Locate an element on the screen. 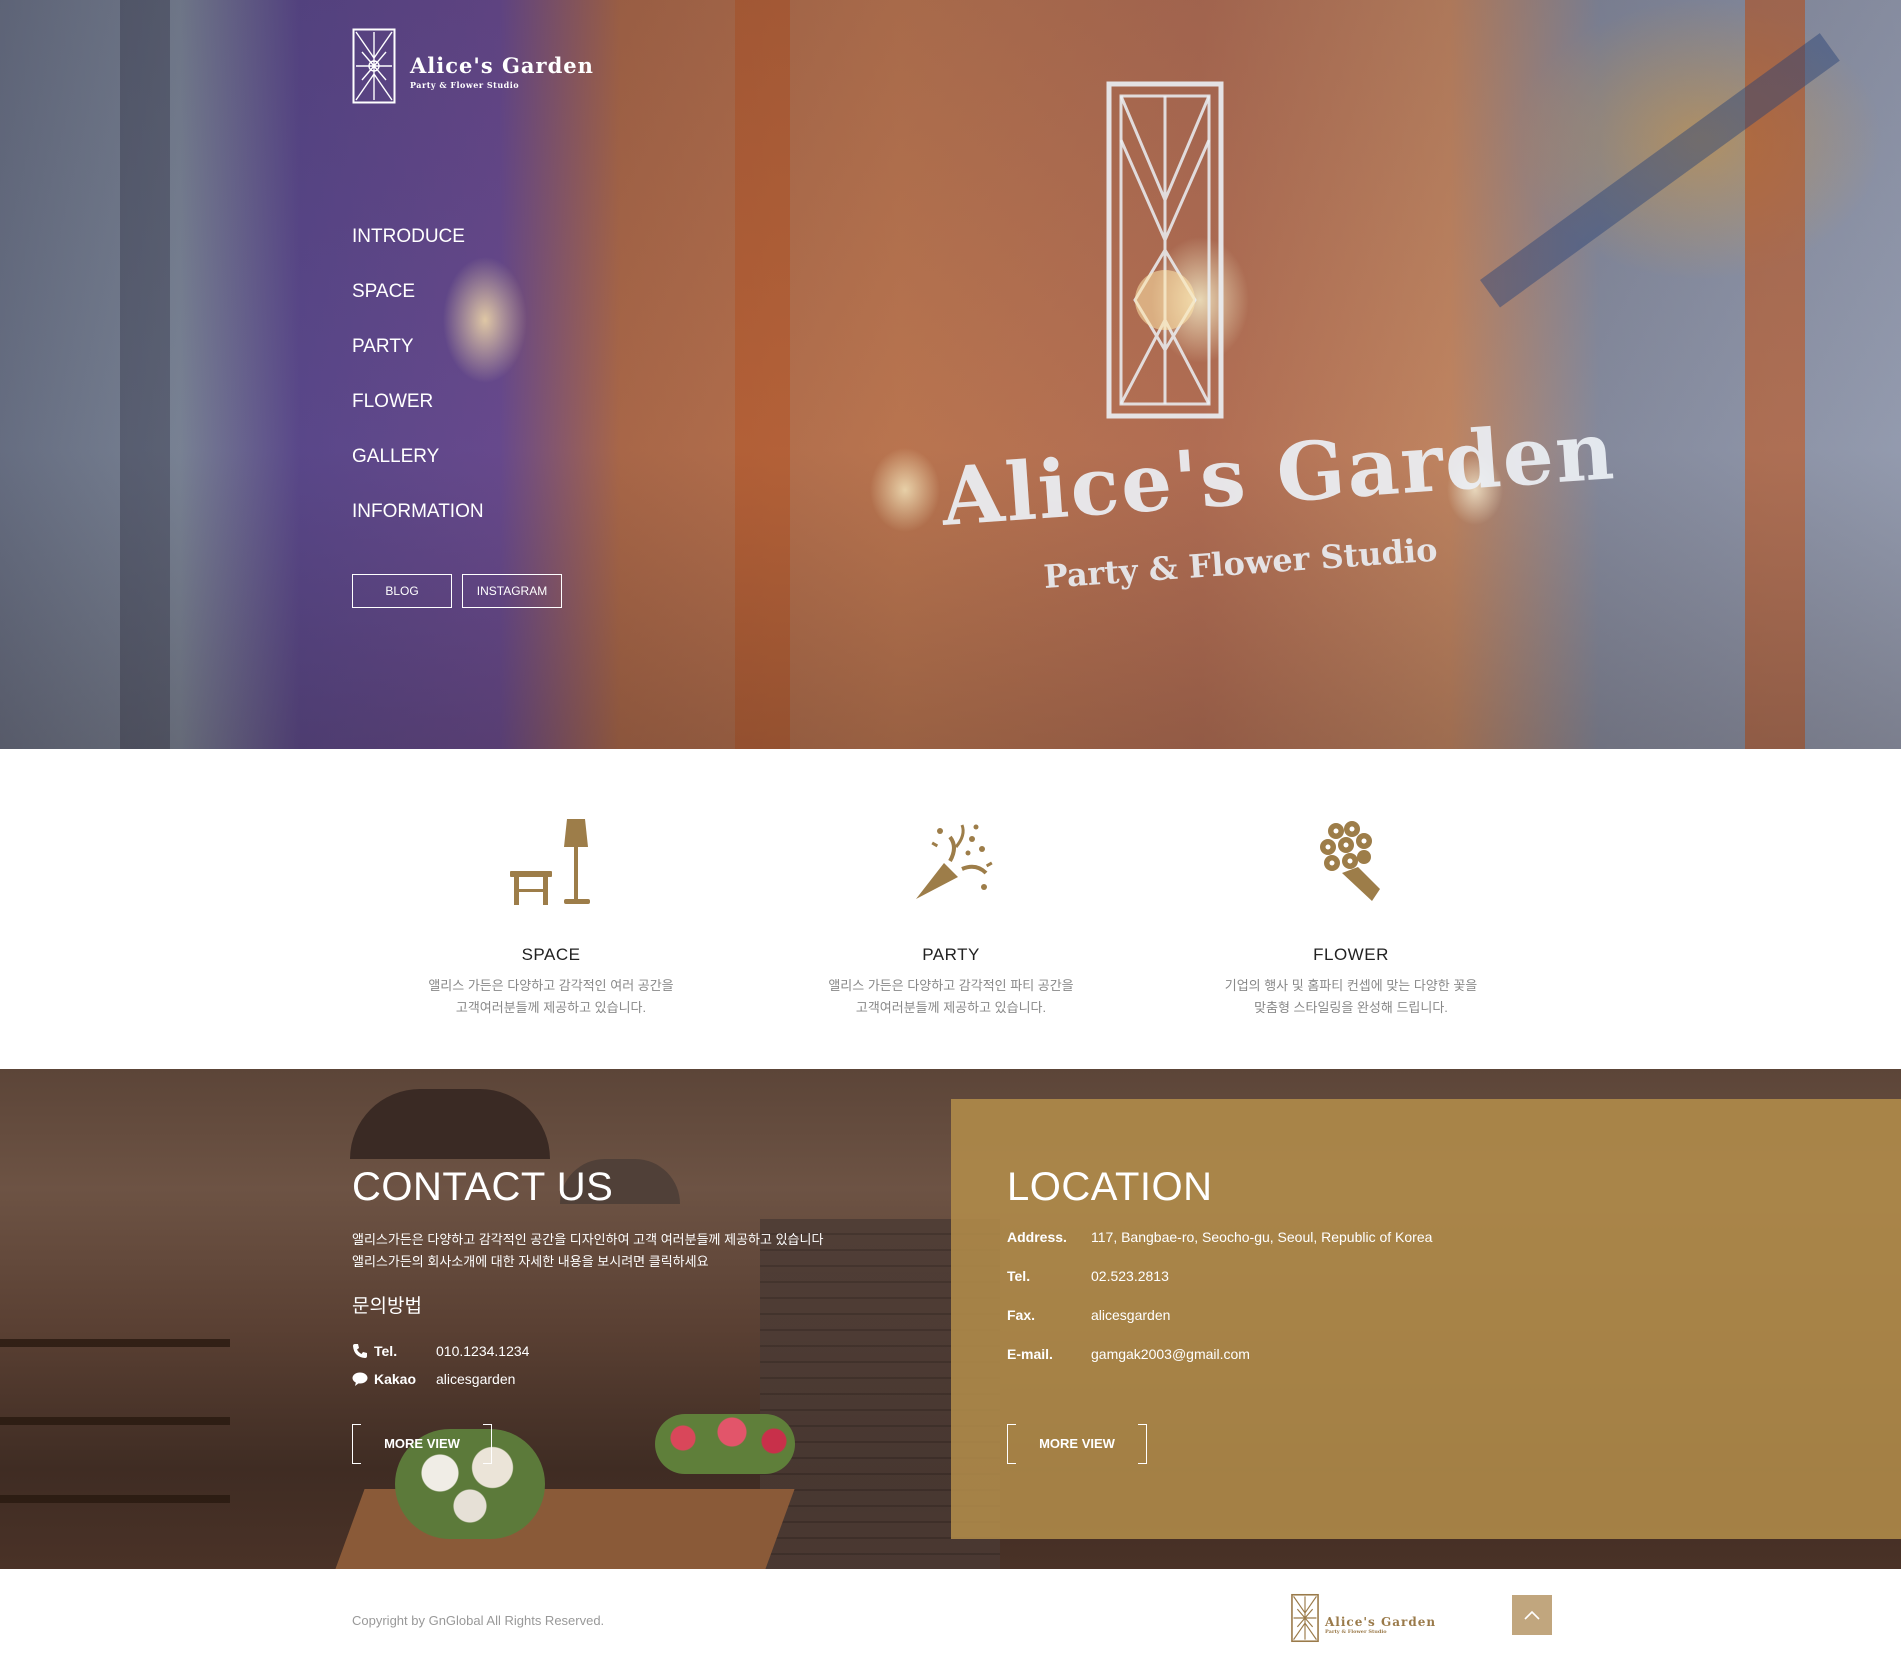  nav-item-party: PARTY is located at coordinates (418, 359).